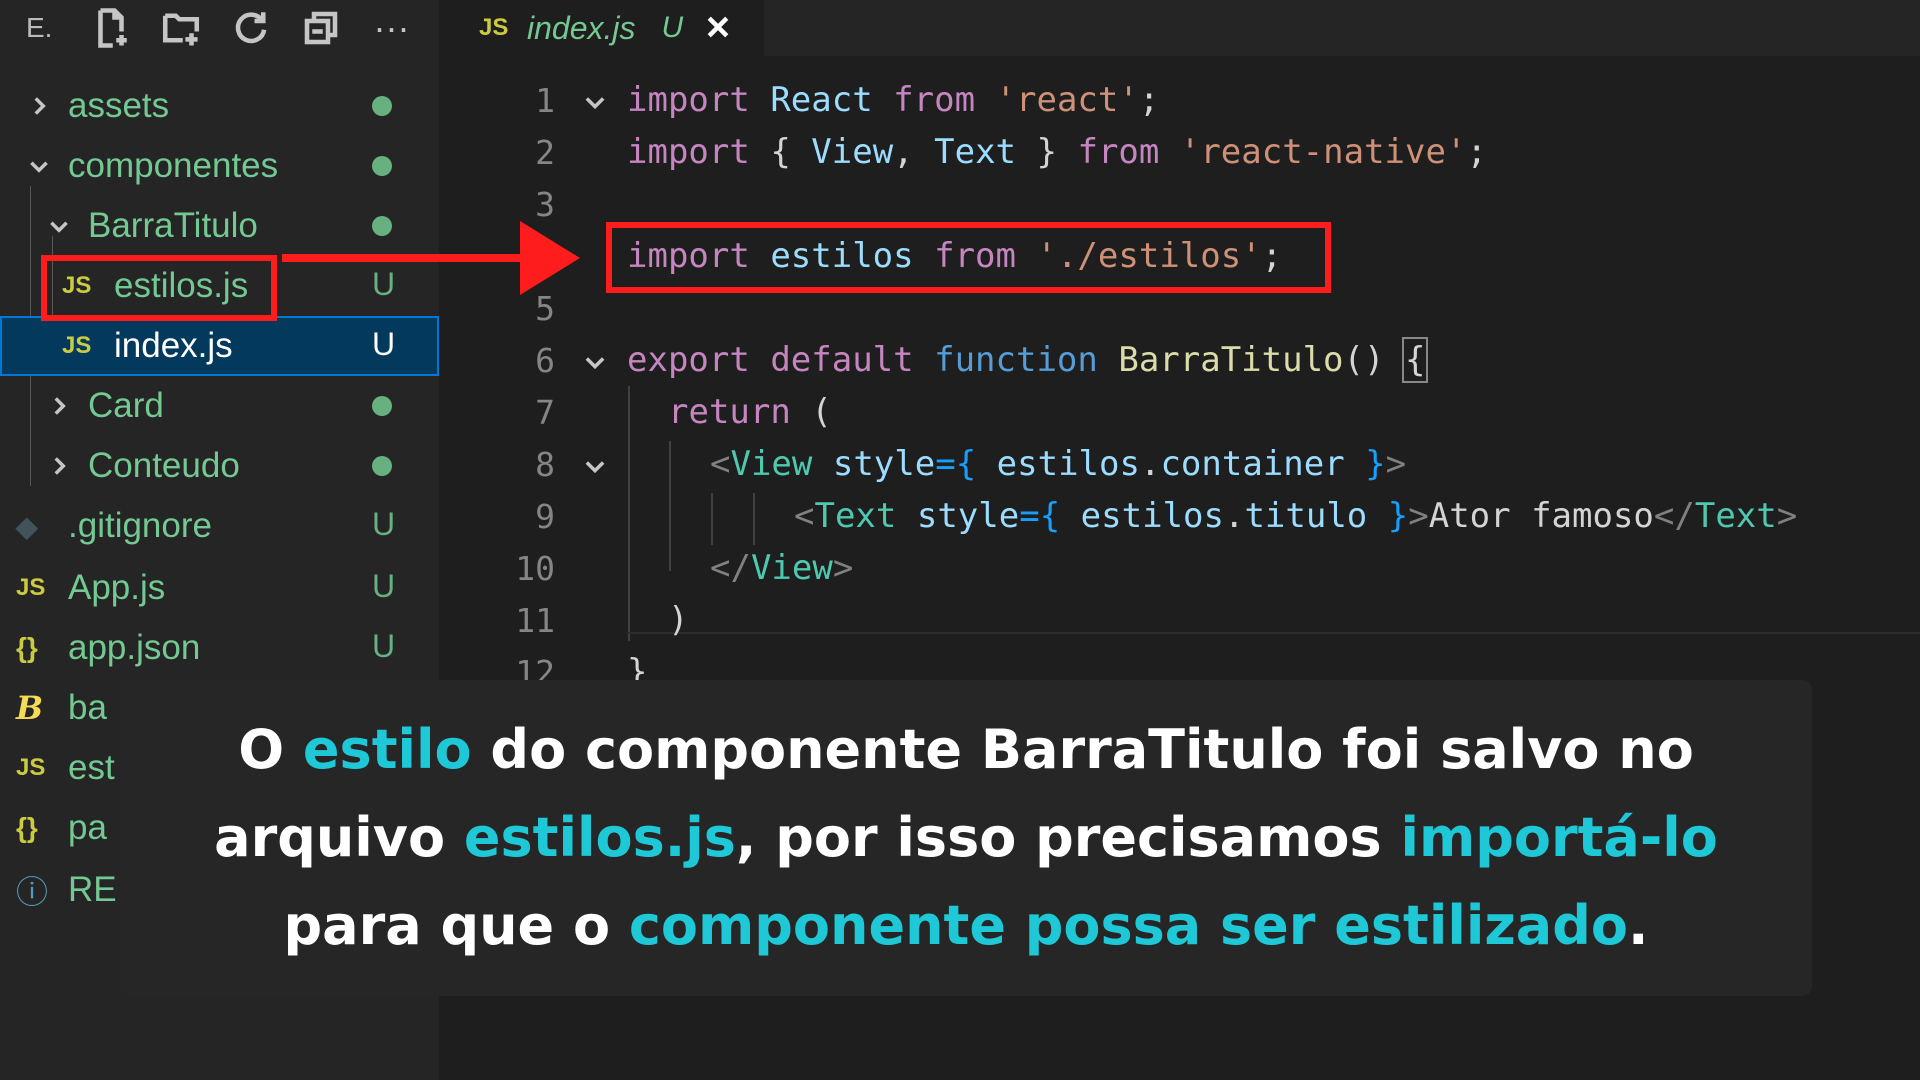  What do you see at coordinates (545, 360) in the screenshot?
I see `line-number: 6` at bounding box center [545, 360].